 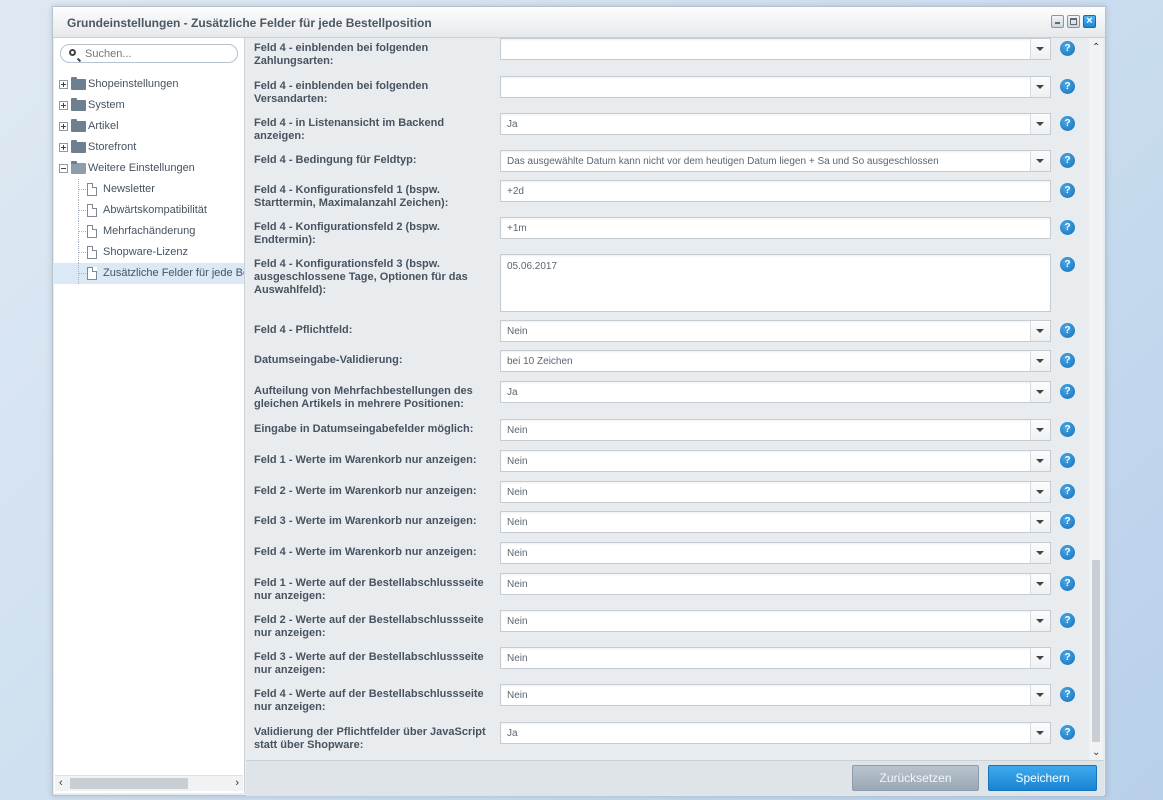 What do you see at coordinates (149, 126) in the screenshot?
I see `tree-item: Artikel` at bounding box center [149, 126].